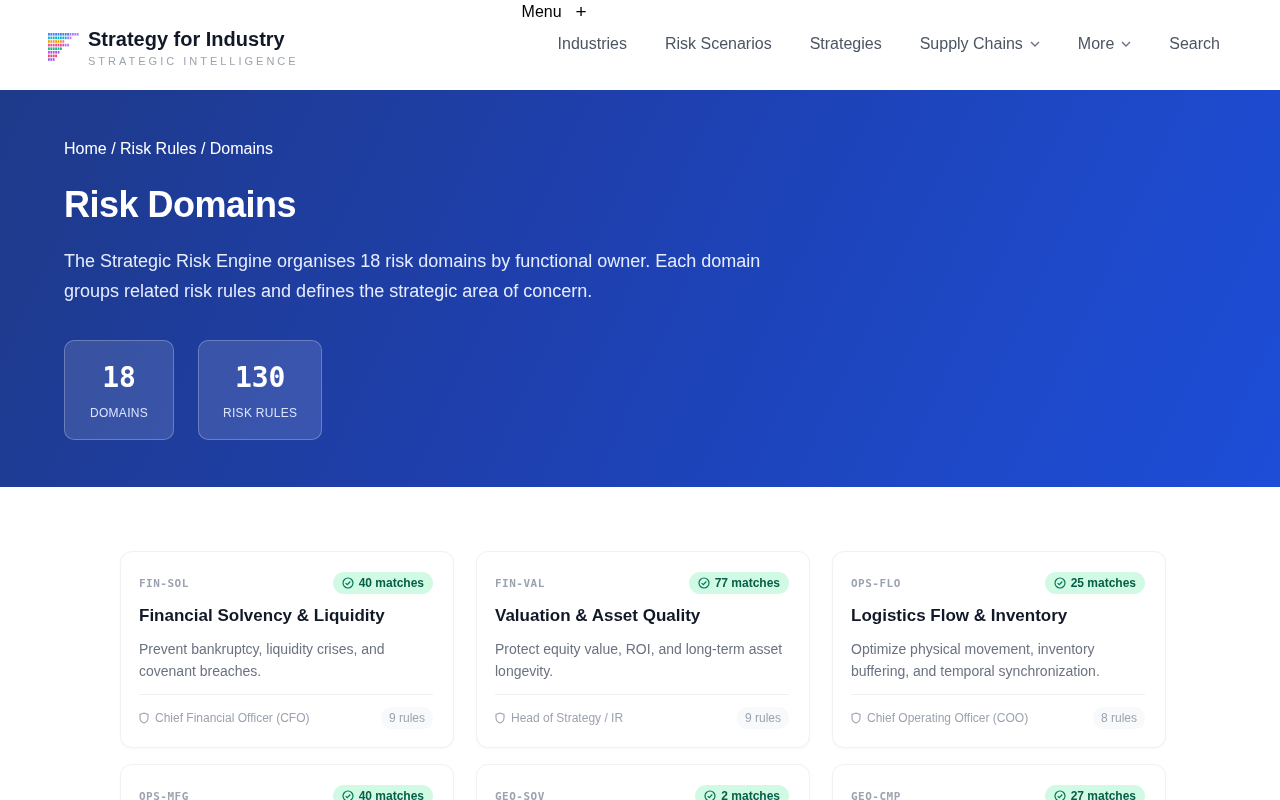 The width and height of the screenshot is (1280, 800). What do you see at coordinates (999, 782) in the screenshot?
I see `domain-card: GEO-CMP 27 matches` at bounding box center [999, 782].